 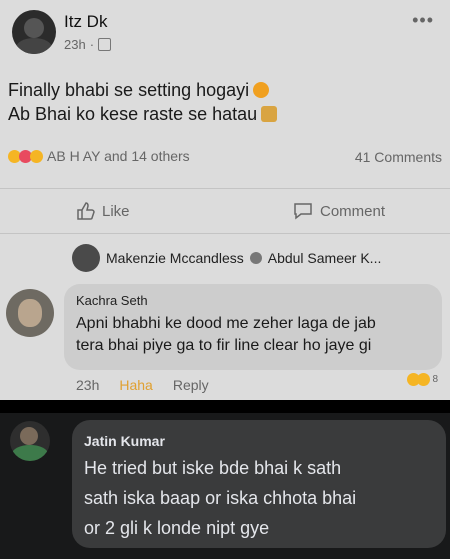 What do you see at coordinates (124, 441) in the screenshot?
I see `reply-author-name: Jatin Kumar` at bounding box center [124, 441].